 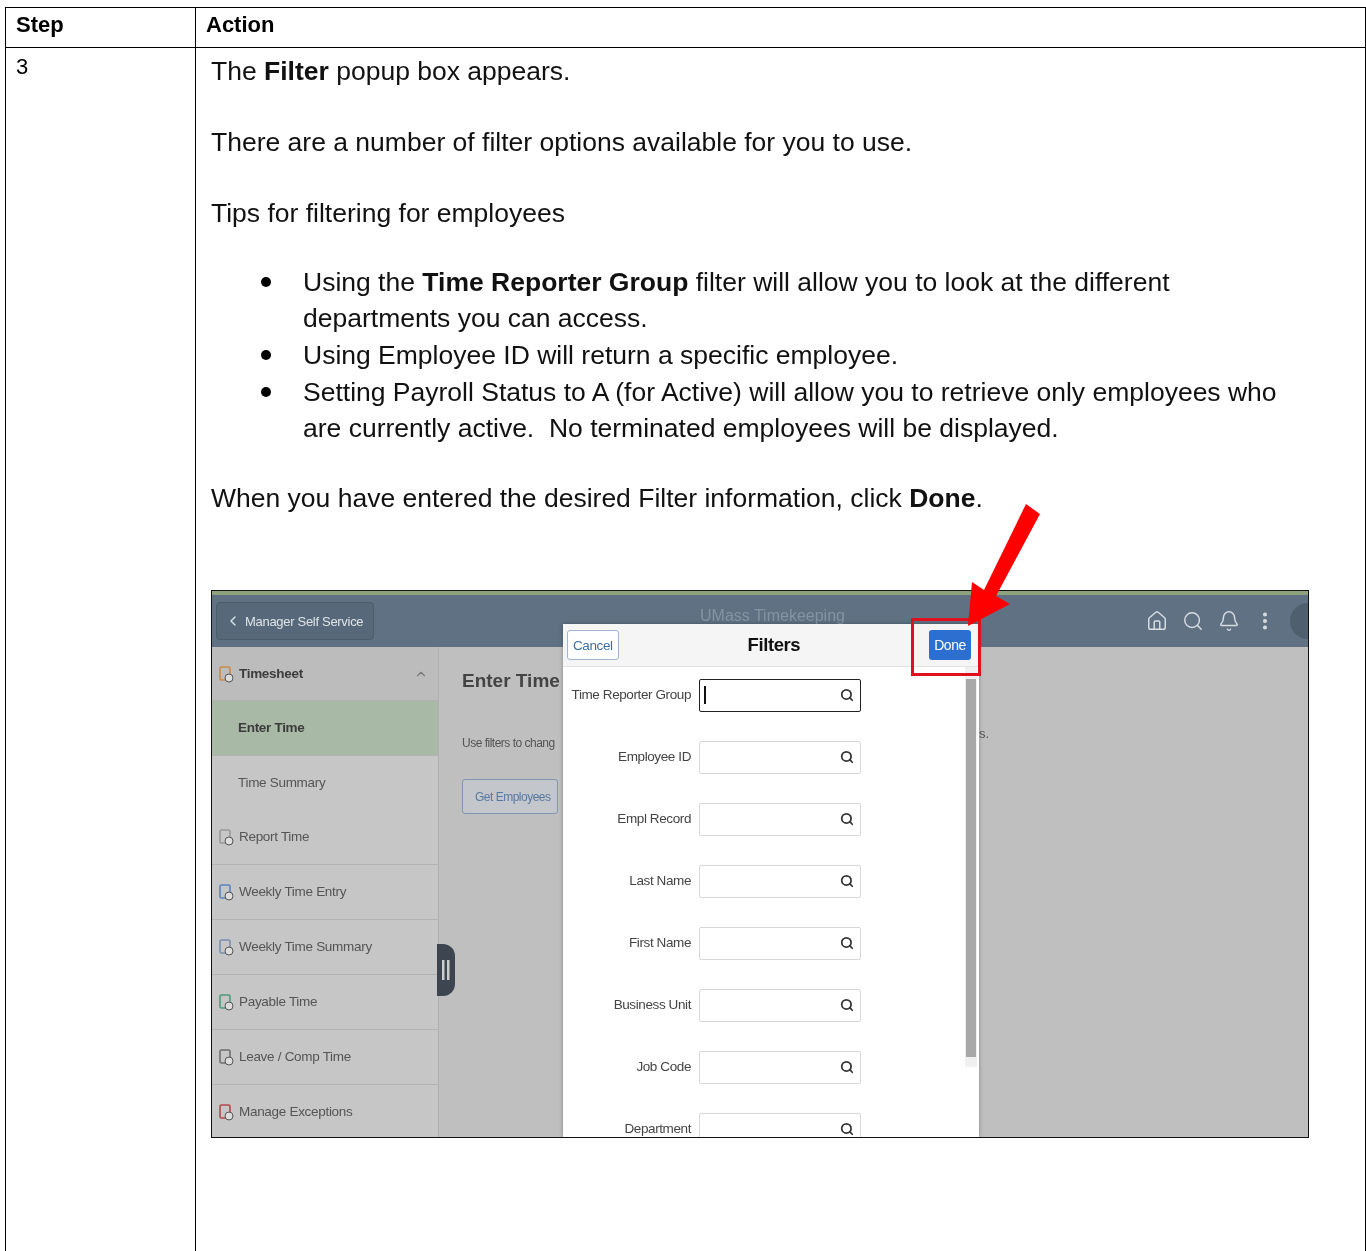 What do you see at coordinates (511, 681) in the screenshot?
I see `page-heading: Enter Time` at bounding box center [511, 681].